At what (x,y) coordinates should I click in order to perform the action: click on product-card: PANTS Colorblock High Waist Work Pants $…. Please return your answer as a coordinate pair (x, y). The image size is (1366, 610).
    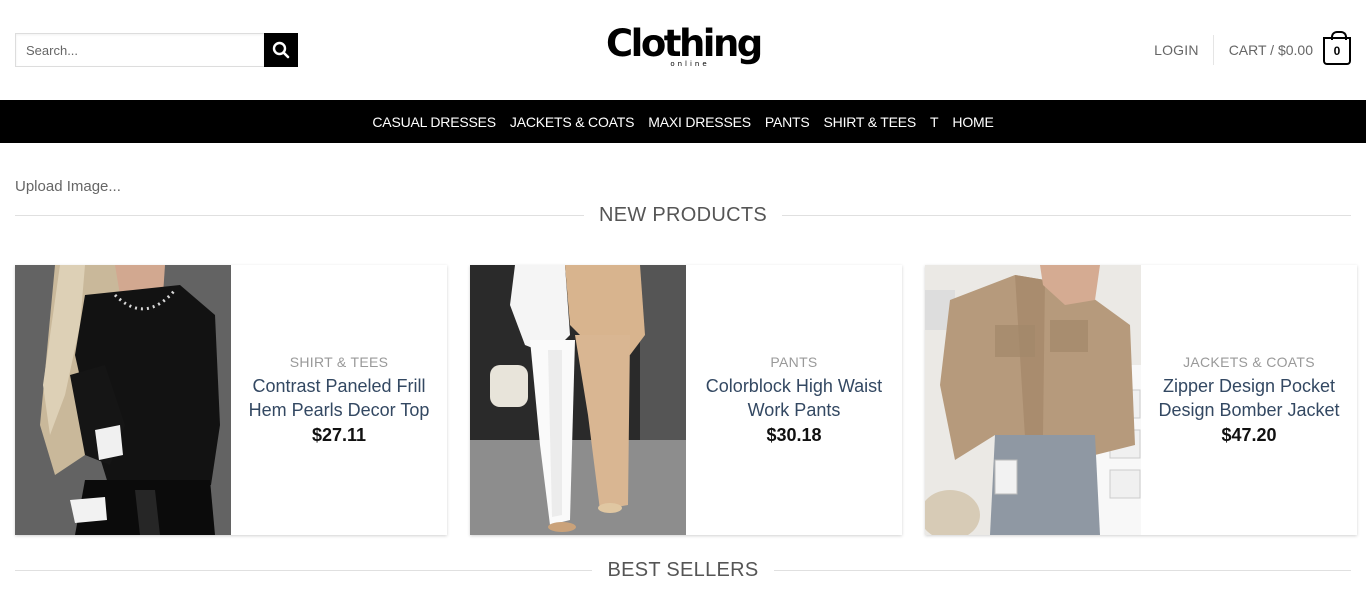
    Looking at the image, I should click on (686, 400).